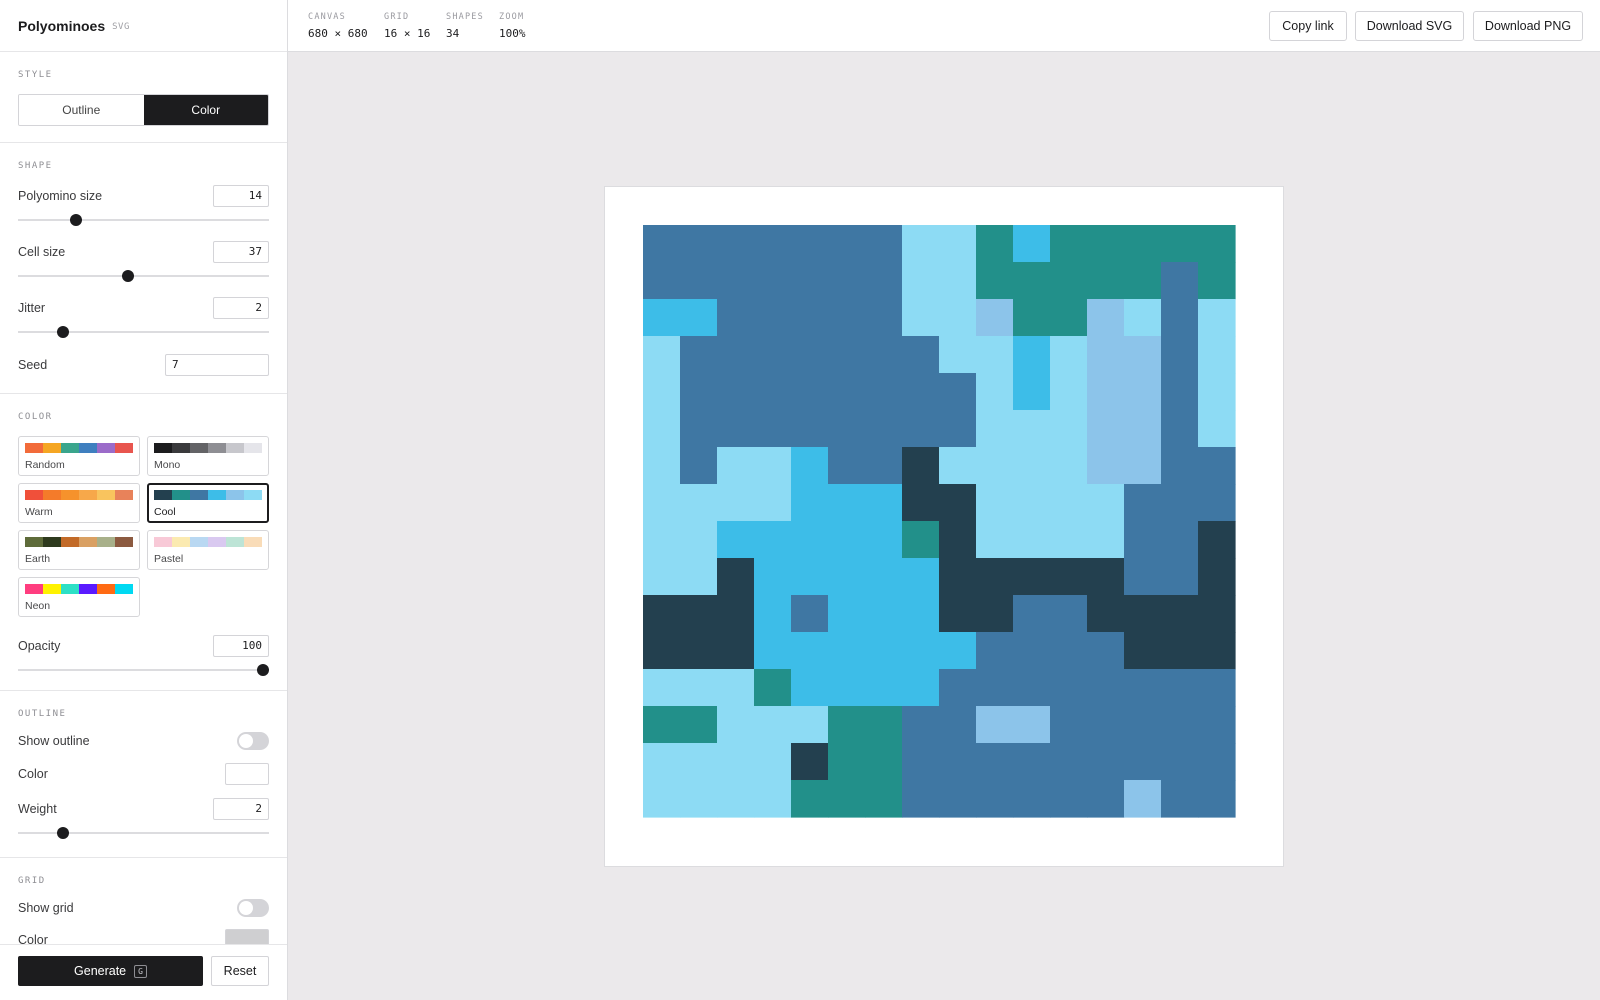  Describe the element at coordinates (79, 597) in the screenshot. I see `palette-neon: Neon` at that location.